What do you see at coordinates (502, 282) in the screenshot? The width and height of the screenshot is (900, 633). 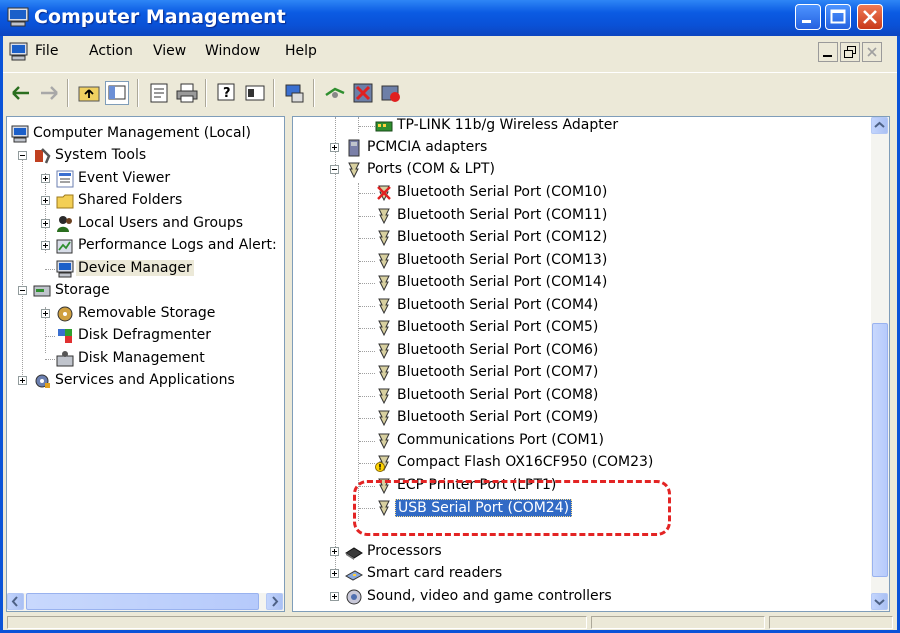 I see `device-label: Bluetooth Serial Port (COM14)` at bounding box center [502, 282].